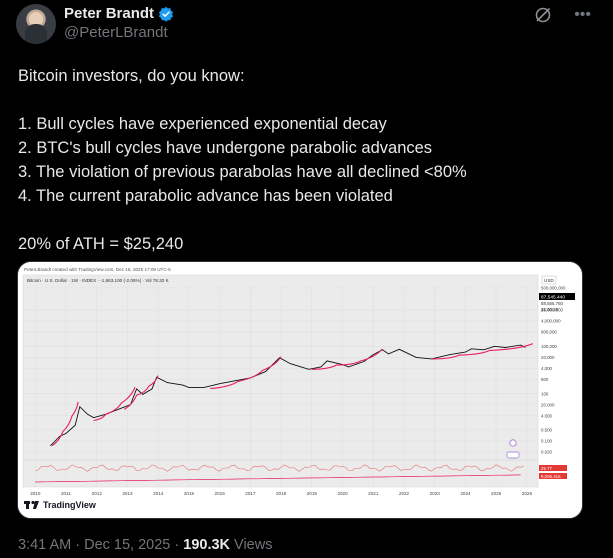 The height and width of the screenshot is (558, 613). What do you see at coordinates (549, 280) in the screenshot?
I see `currency-label: USD` at bounding box center [549, 280].